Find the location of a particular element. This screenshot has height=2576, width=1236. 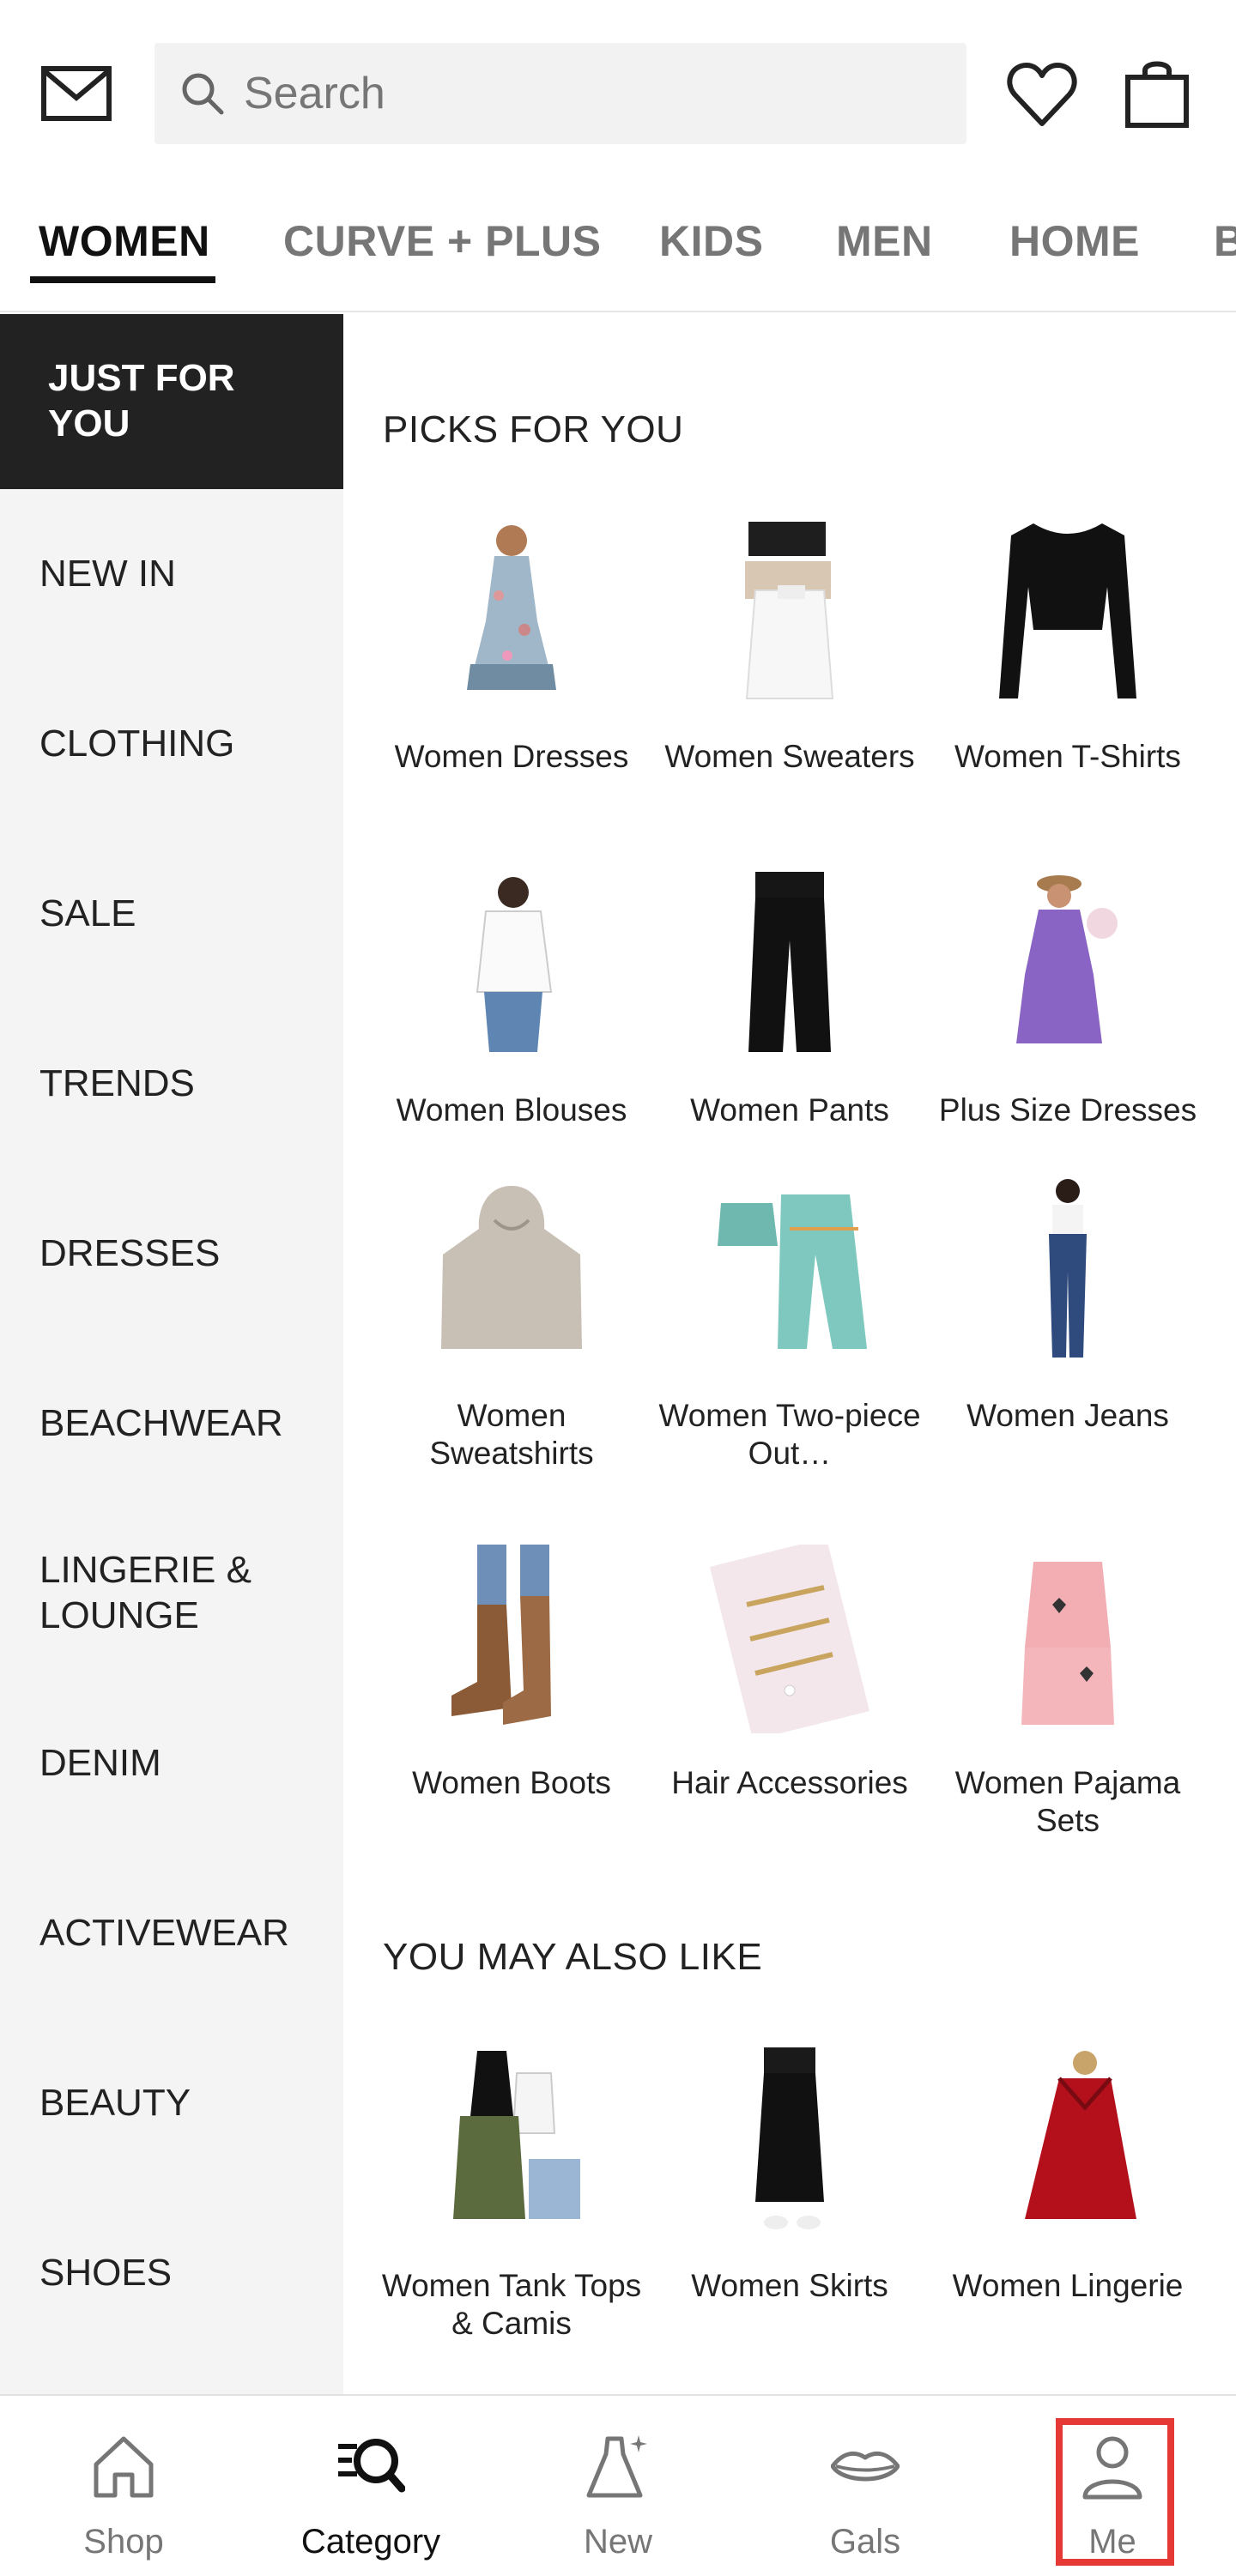

product-tile: Women Sweatshirts is located at coordinates (512, 1325).